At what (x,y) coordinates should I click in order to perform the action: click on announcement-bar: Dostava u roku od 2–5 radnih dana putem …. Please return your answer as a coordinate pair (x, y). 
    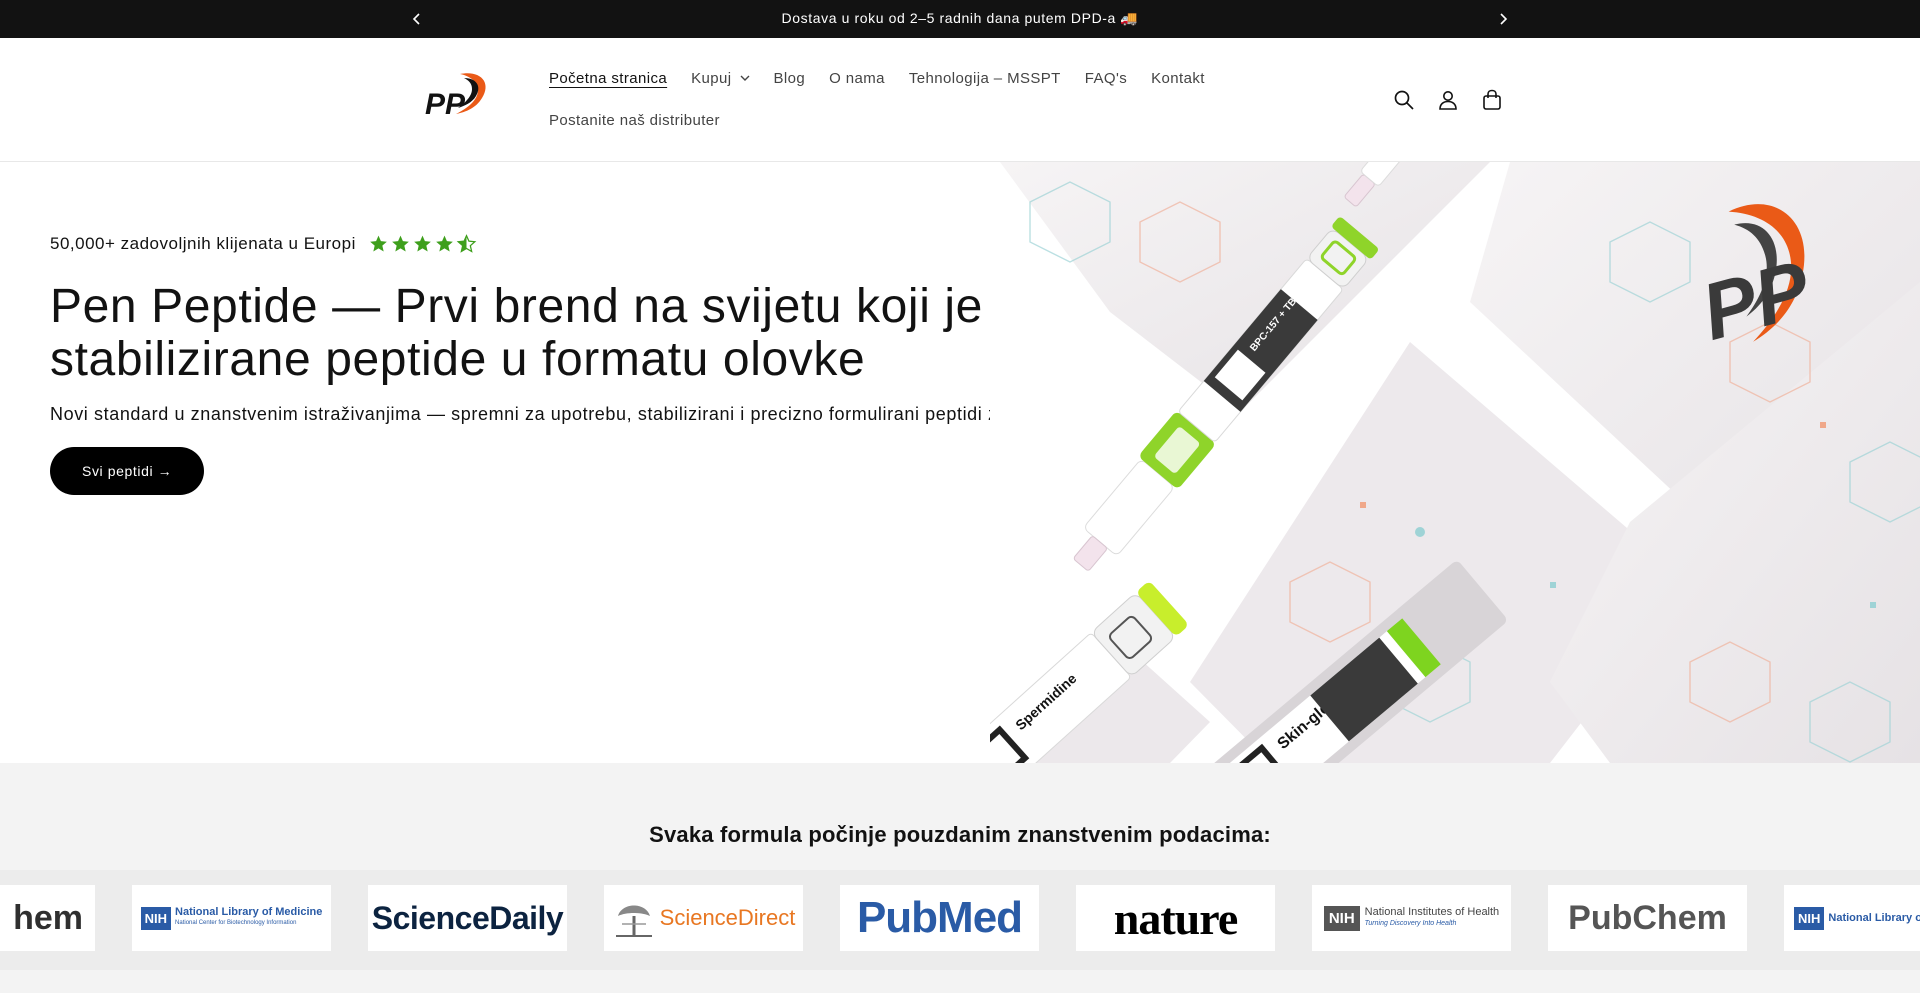
    Looking at the image, I should click on (960, 19).